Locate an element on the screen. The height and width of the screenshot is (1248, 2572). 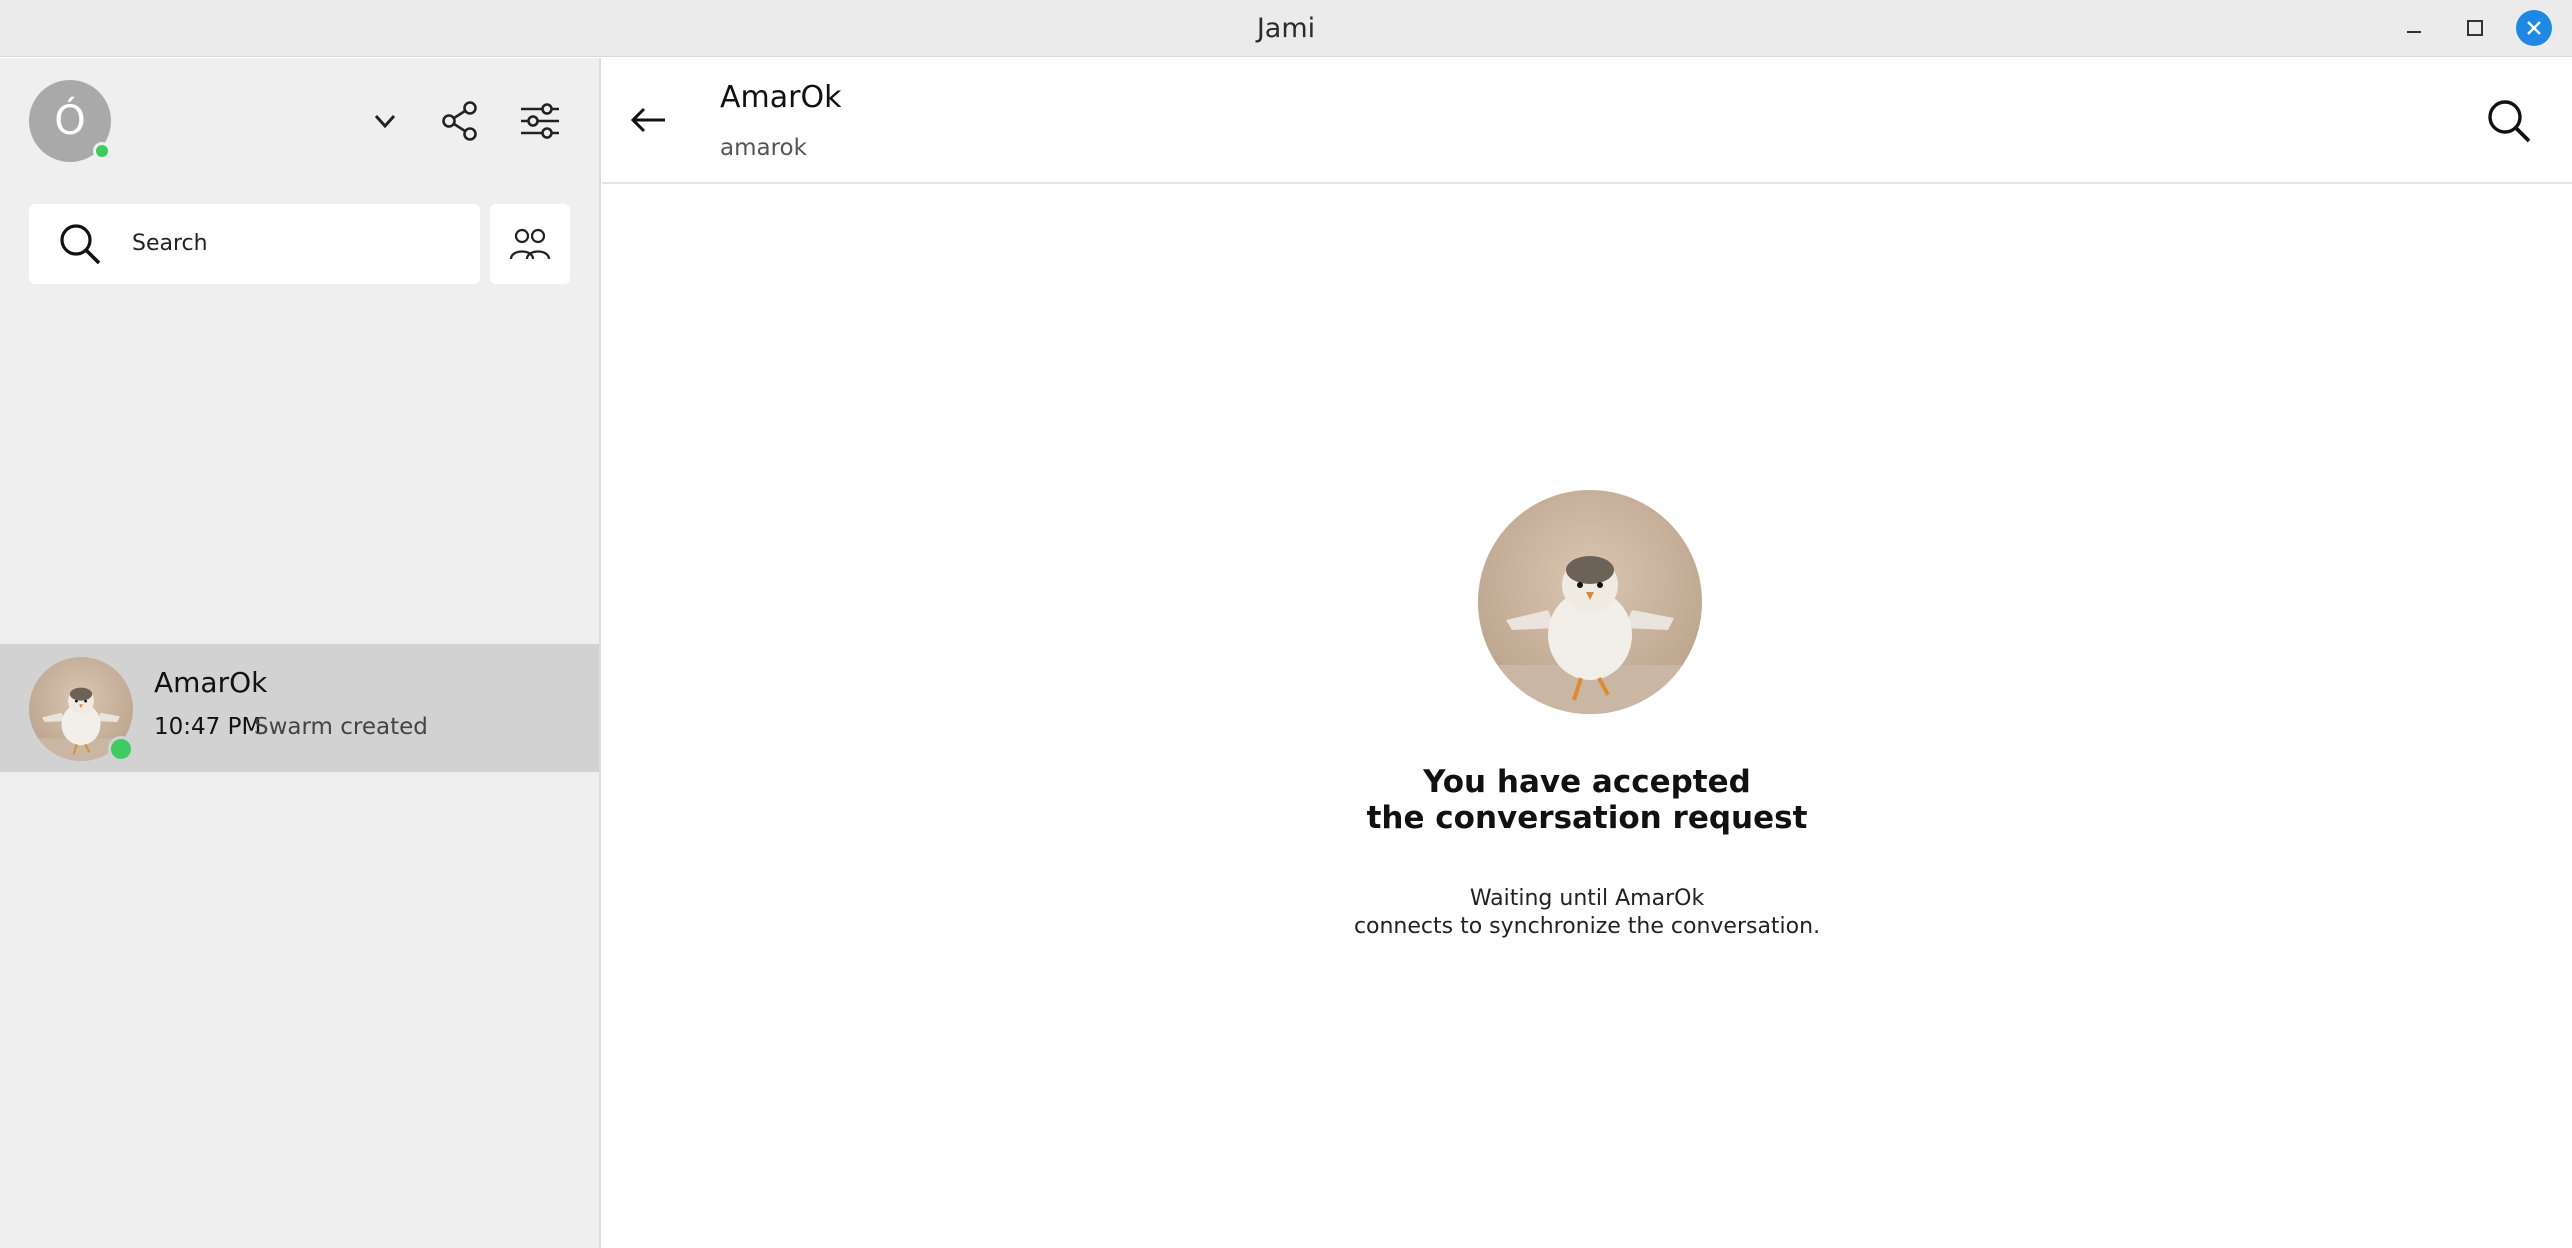
chevron-down-icon is located at coordinates (385, 121).